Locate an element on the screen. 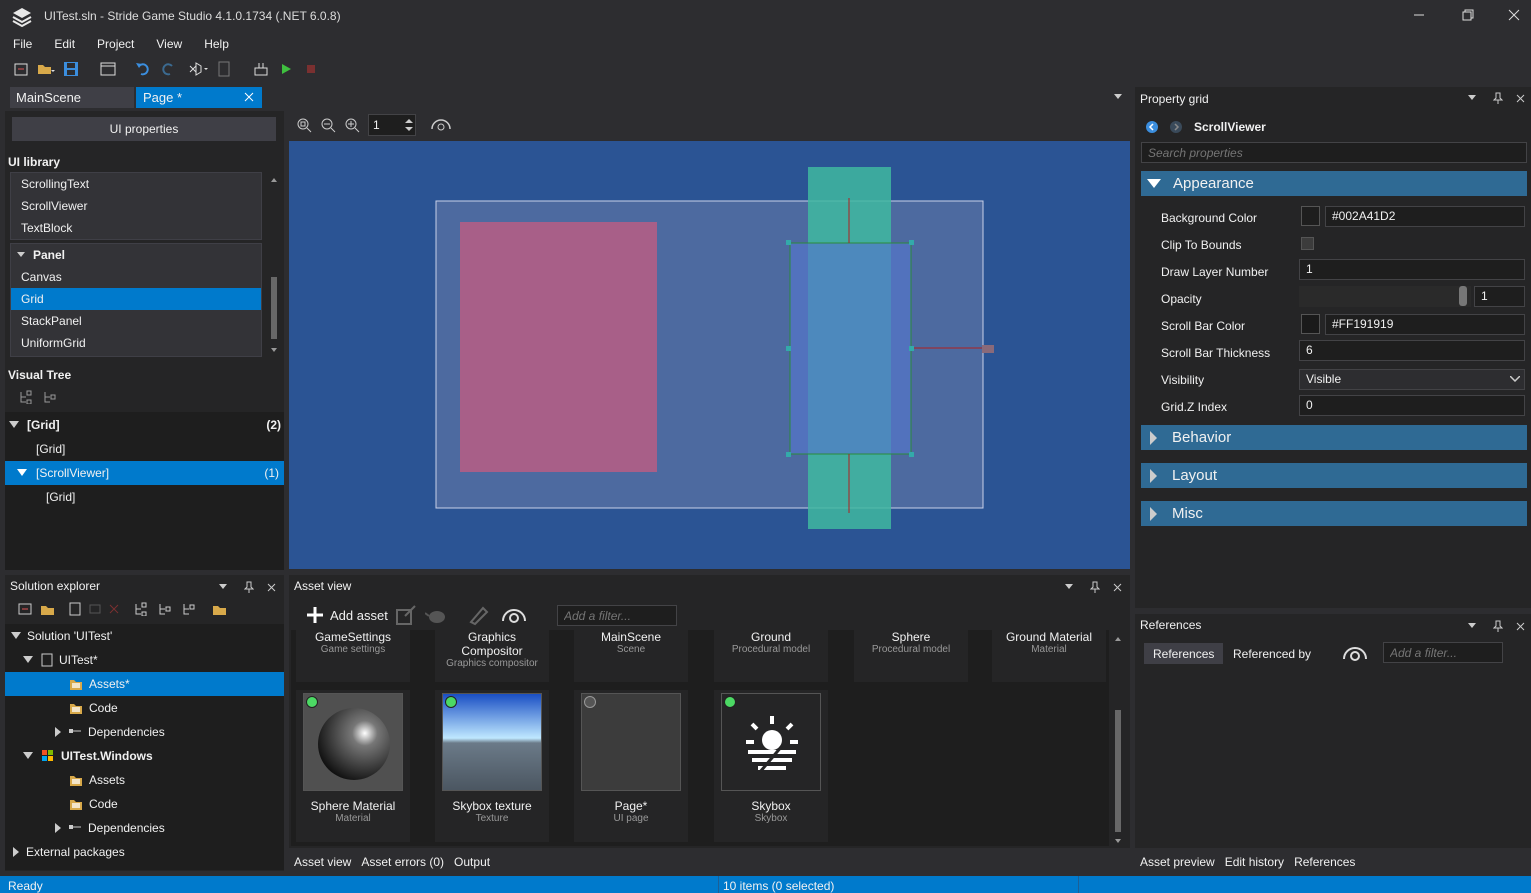  teapot-icon is located at coordinates (437, 615).